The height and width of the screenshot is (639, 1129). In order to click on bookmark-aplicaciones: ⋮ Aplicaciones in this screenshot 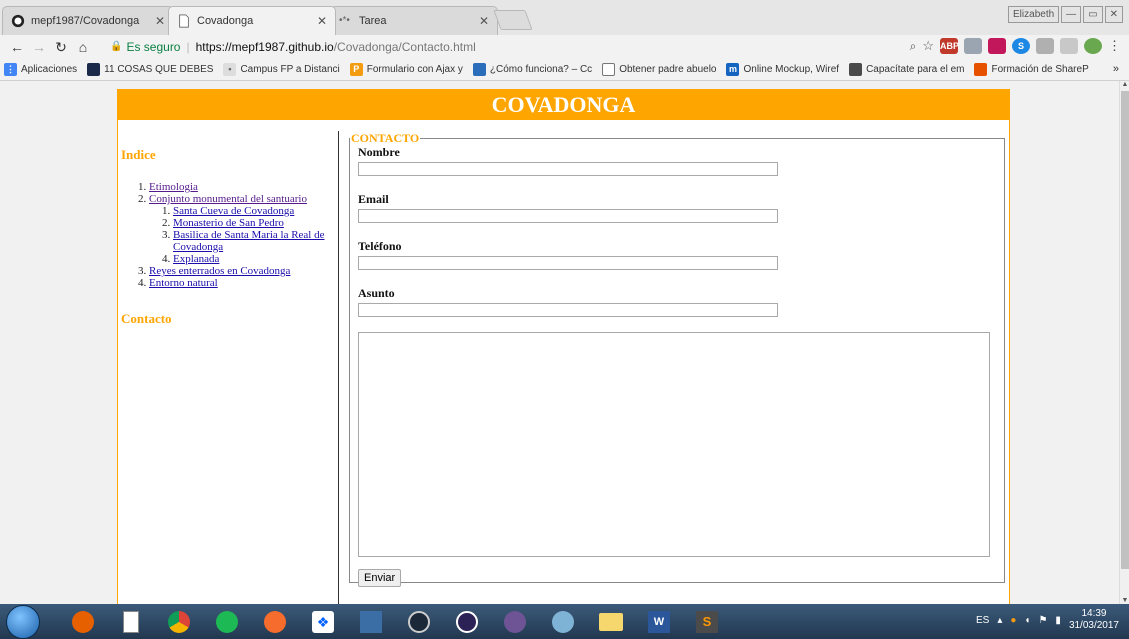, I will do `click(40, 69)`.